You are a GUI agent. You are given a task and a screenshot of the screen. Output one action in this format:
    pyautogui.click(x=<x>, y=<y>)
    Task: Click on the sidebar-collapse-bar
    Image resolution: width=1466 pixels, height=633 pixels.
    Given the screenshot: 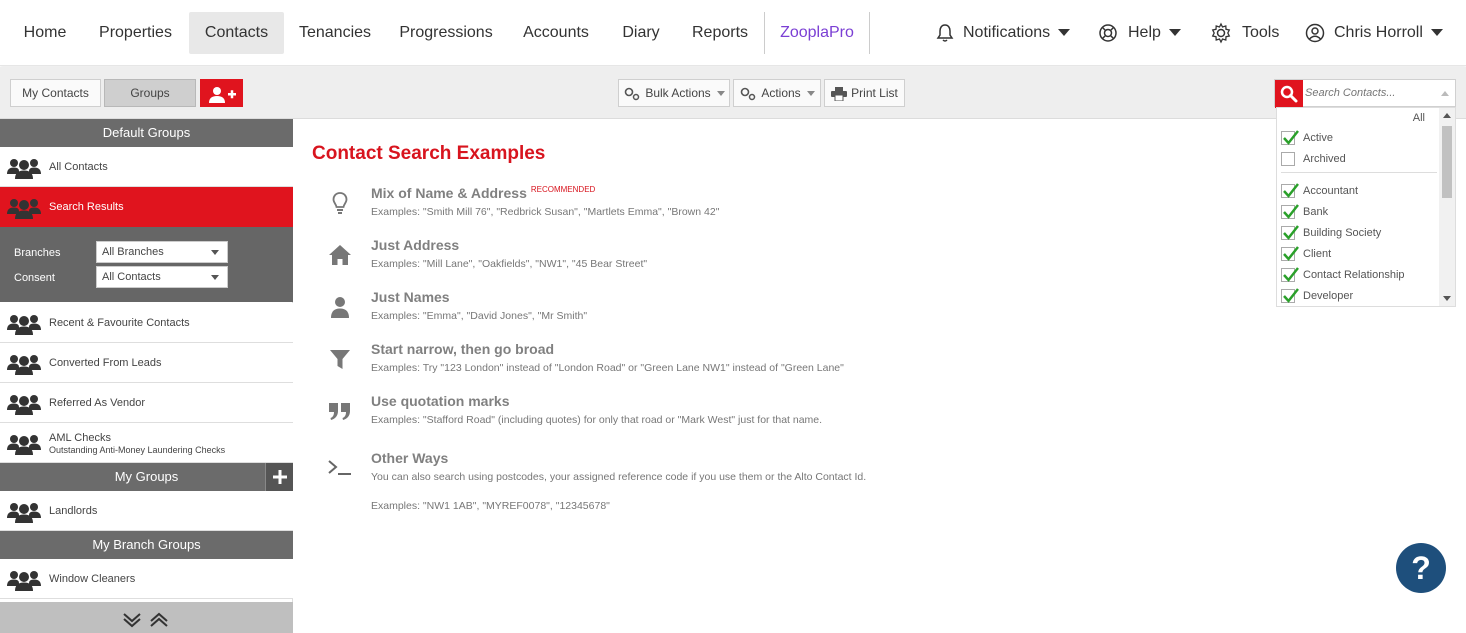 What is the action you would take?
    pyautogui.click(x=146, y=617)
    